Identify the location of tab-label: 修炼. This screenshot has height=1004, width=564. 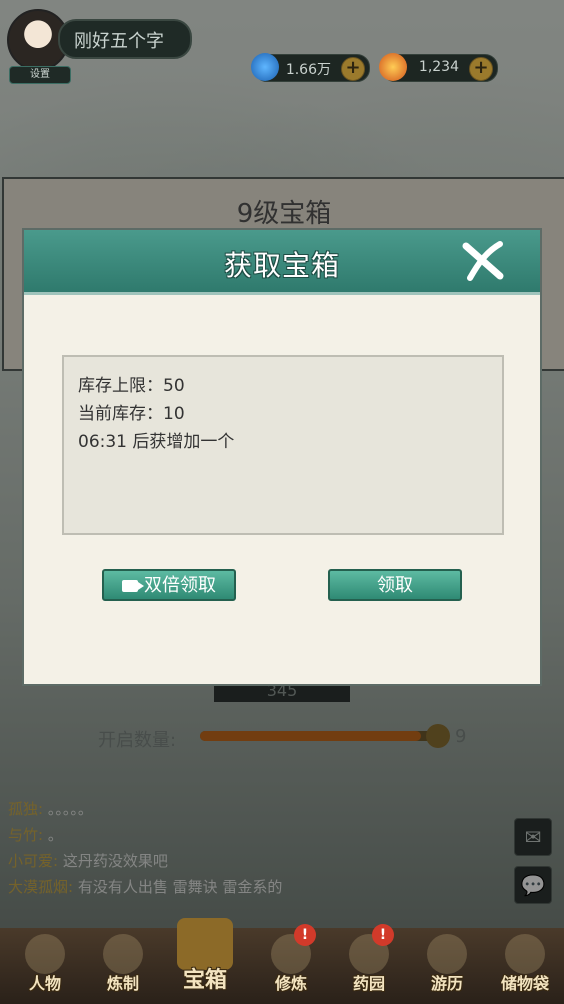
(290, 983).